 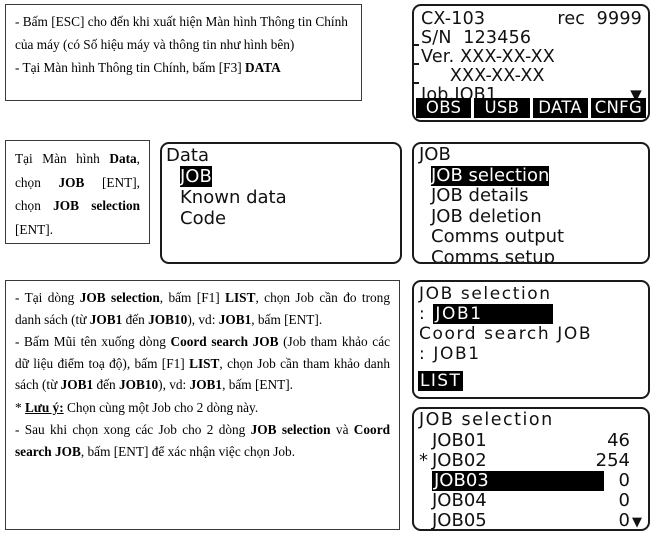 What do you see at coordinates (135, 319) in the screenshot?
I see `instr3-p1-frag-g: đến` at bounding box center [135, 319].